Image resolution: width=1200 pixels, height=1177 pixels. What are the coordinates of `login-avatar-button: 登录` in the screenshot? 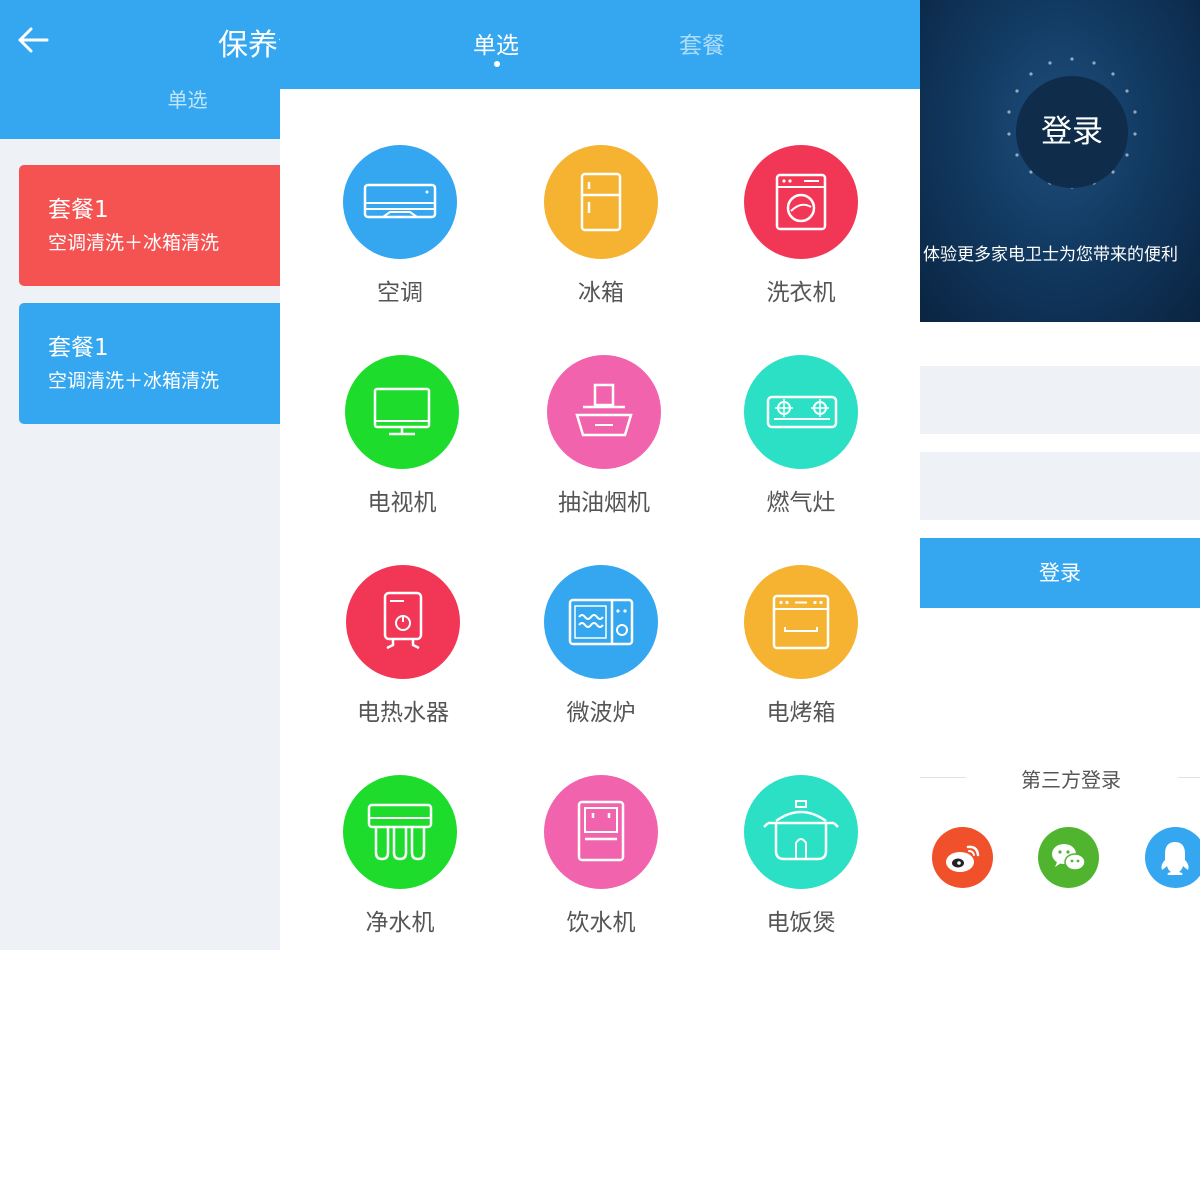 It's located at (1072, 132).